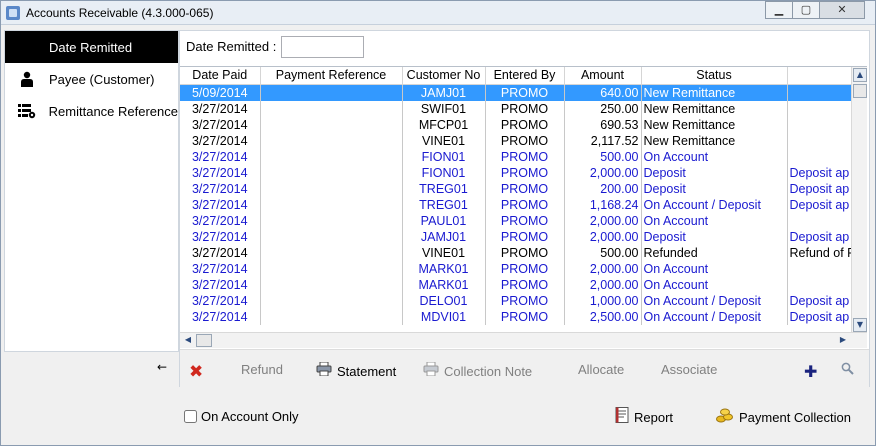 The width and height of the screenshot is (876, 446). I want to click on payment-collection-label: Payment Collection, so click(795, 417).